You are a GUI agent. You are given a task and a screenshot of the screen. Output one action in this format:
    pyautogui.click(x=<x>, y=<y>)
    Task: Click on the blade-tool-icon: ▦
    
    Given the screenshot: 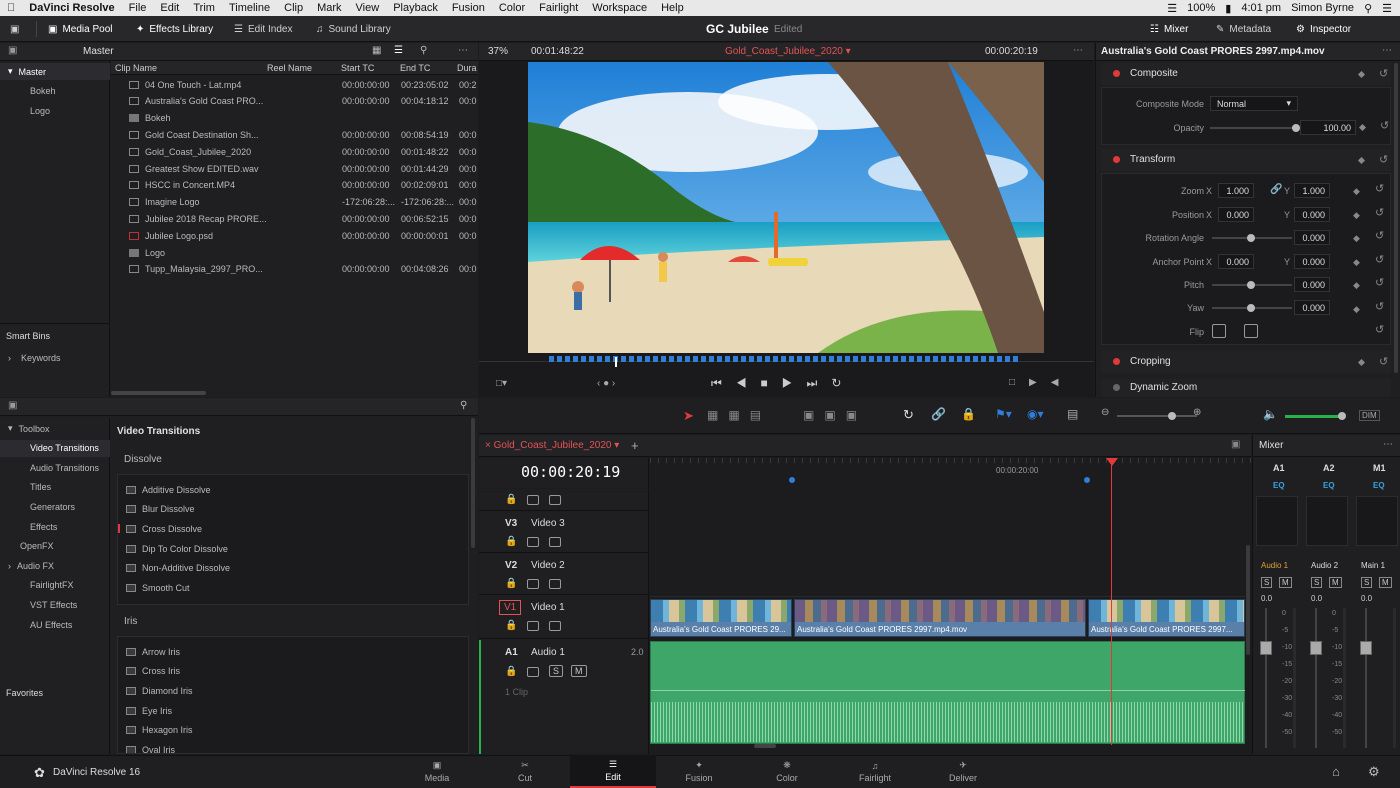 What is the action you would take?
    pyautogui.click(x=738, y=415)
    